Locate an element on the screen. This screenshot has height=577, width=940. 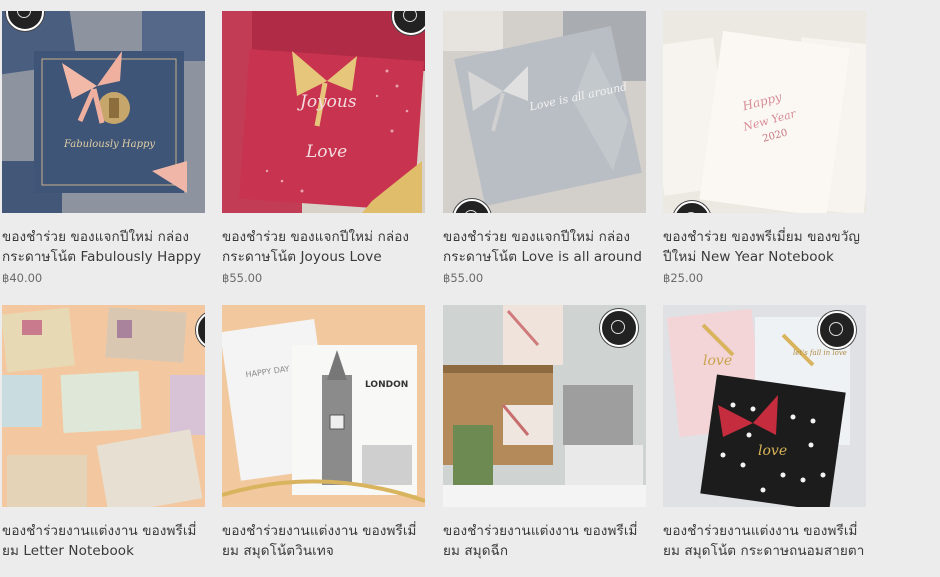
image-caption: Love is located at coordinates (326, 152).